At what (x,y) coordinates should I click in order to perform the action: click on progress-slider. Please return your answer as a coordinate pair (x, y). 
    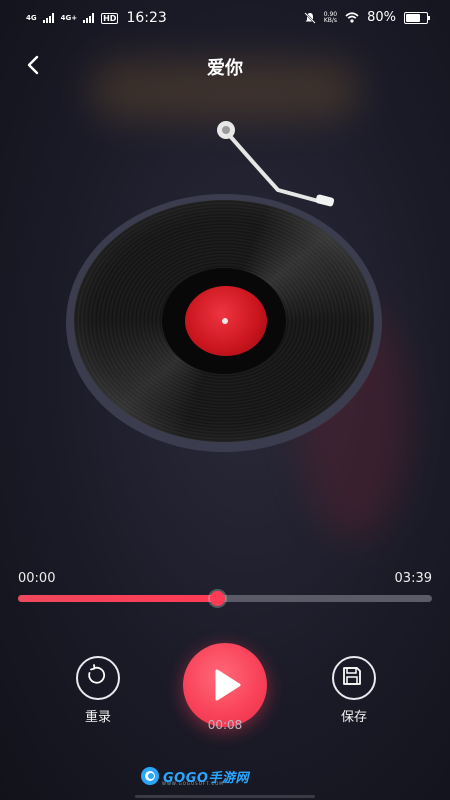
    Looking at the image, I should click on (225, 598).